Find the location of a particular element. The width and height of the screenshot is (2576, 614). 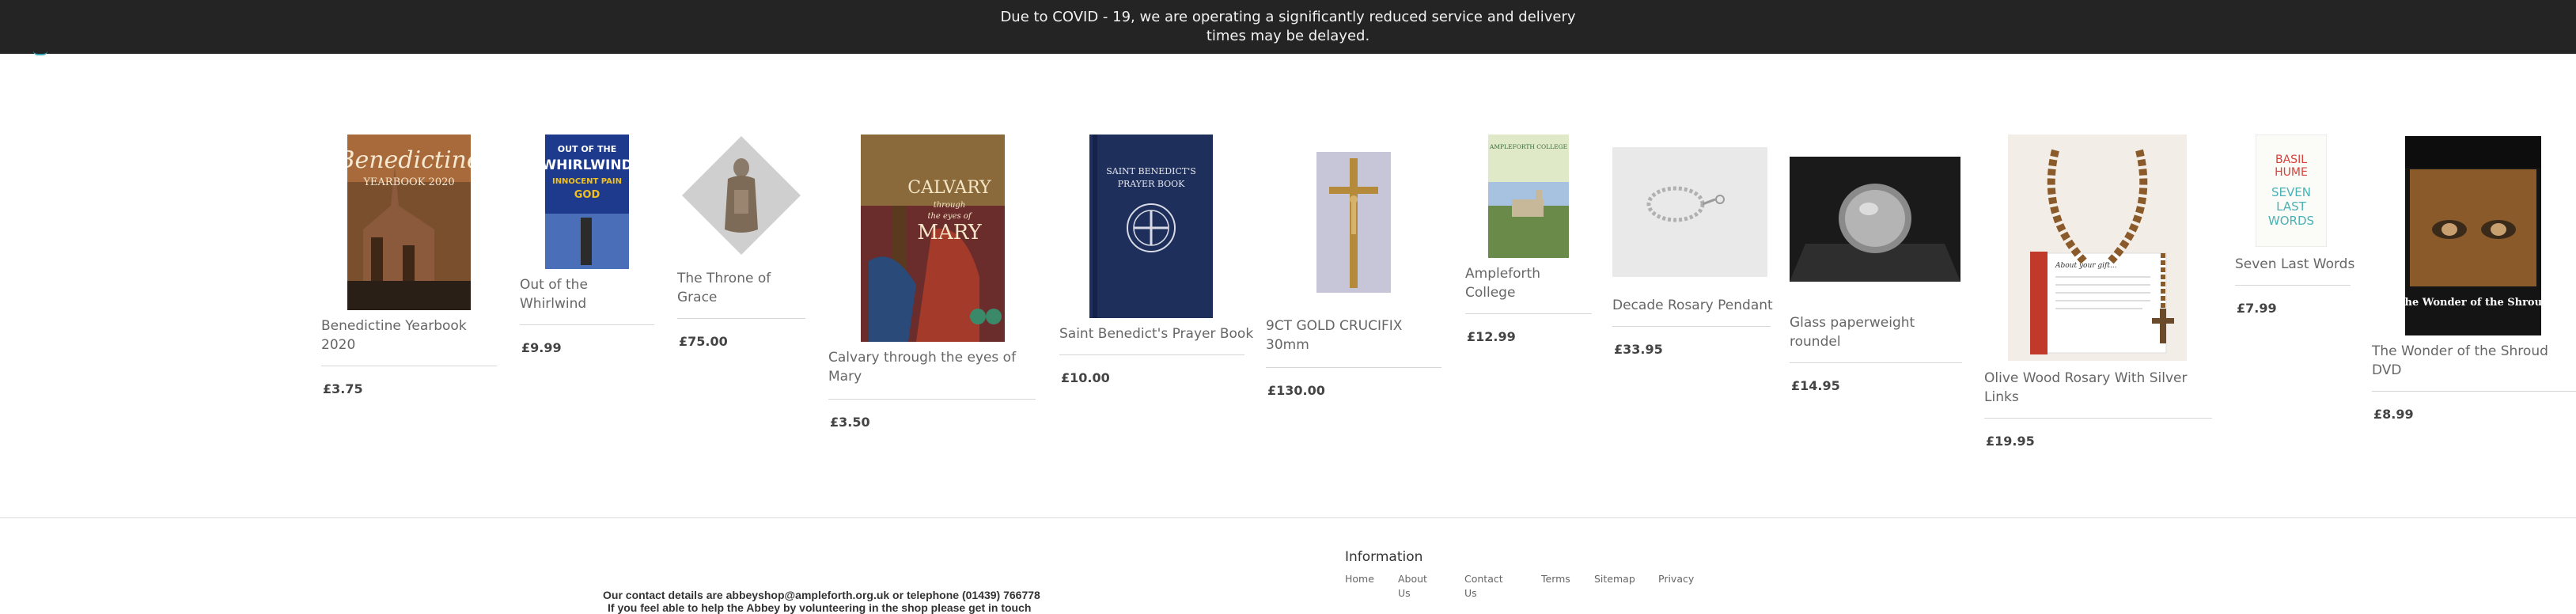

product-image: OUT OF THE WHIRLWIND INNOCENT PAIN GOD is located at coordinates (587, 202).